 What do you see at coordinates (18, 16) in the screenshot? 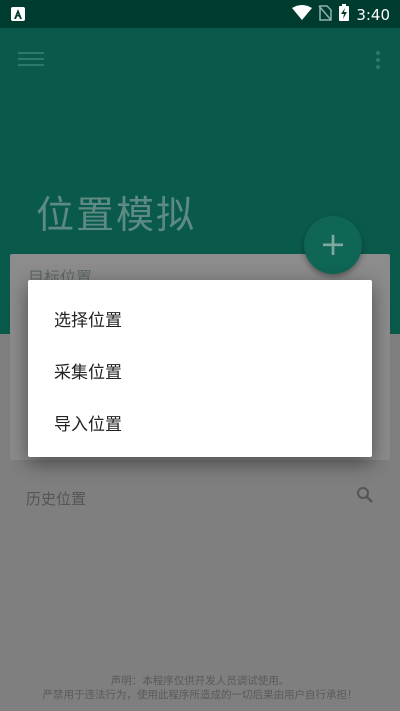
I see `notification-a-icon` at bounding box center [18, 16].